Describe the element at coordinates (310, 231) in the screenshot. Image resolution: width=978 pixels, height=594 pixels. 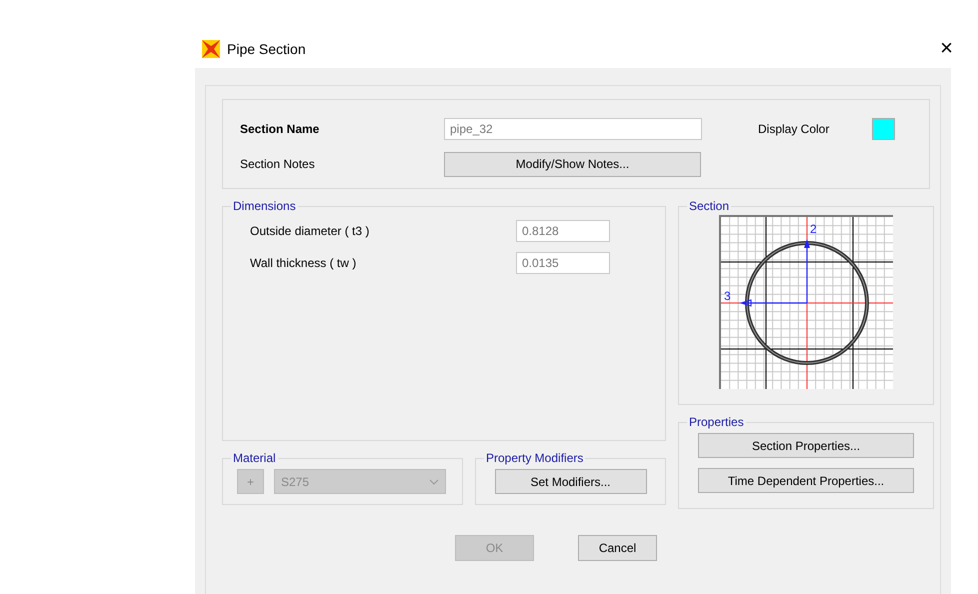
I see `field-label: Outside diameter ( t3 )` at that location.